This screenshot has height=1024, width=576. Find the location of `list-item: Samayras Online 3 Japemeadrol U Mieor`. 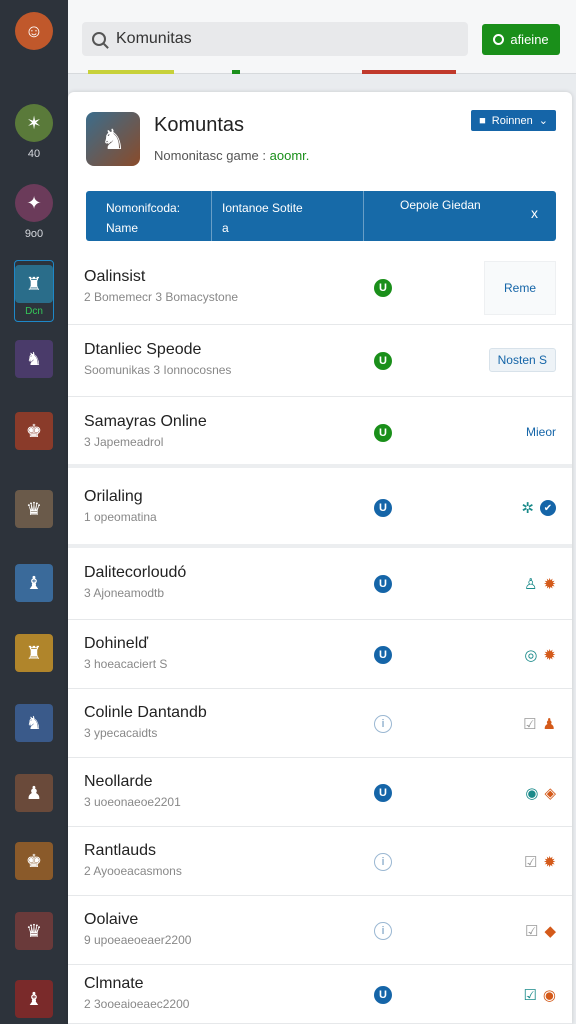

list-item: Samayras Online 3 Japemeadrol U Mieor is located at coordinates (320, 432).